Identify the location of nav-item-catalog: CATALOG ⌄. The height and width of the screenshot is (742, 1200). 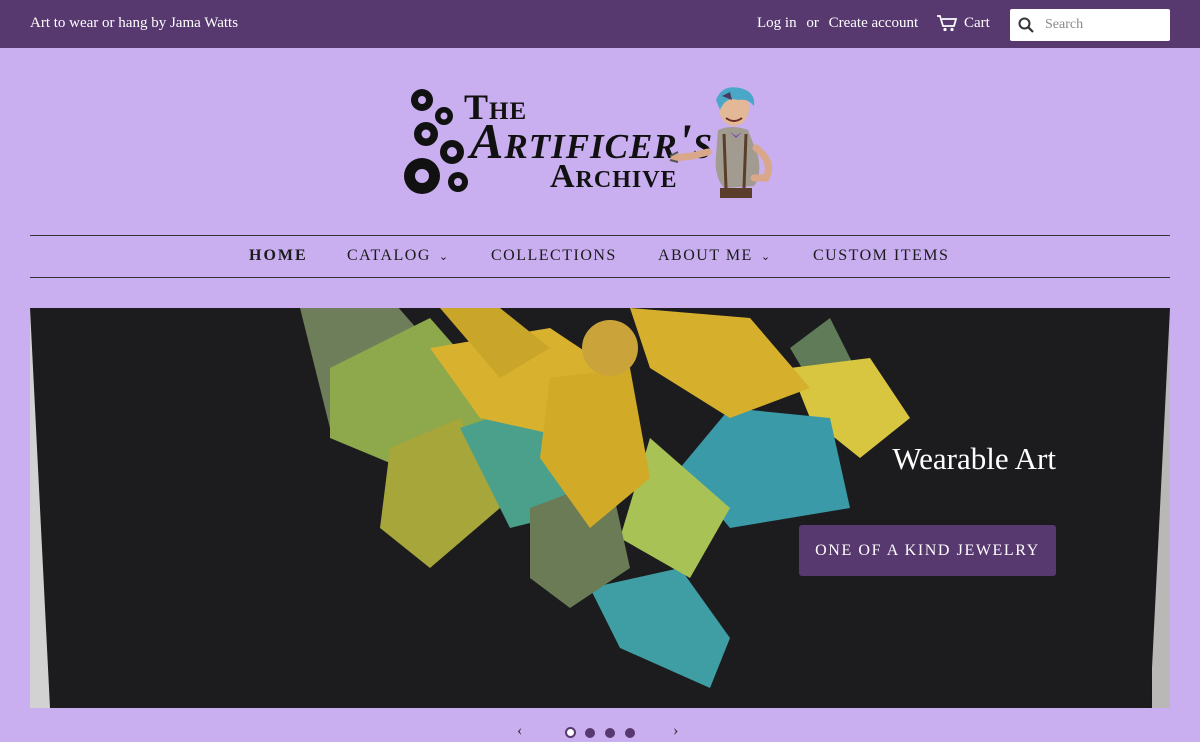
(398, 256).